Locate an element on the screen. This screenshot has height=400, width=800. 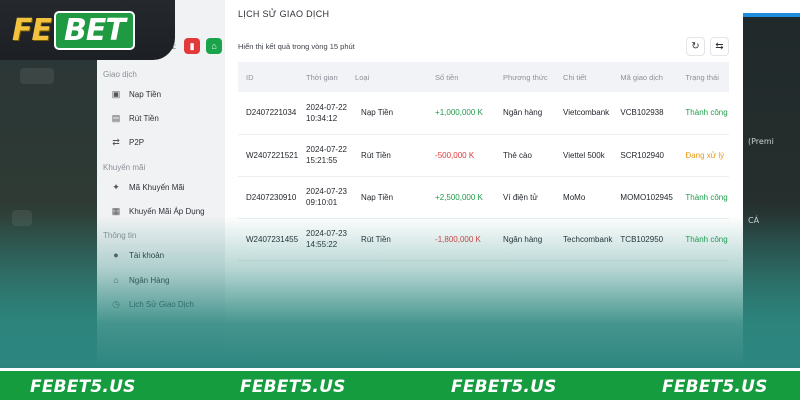
refresh-button: ↻ is located at coordinates (695, 46).